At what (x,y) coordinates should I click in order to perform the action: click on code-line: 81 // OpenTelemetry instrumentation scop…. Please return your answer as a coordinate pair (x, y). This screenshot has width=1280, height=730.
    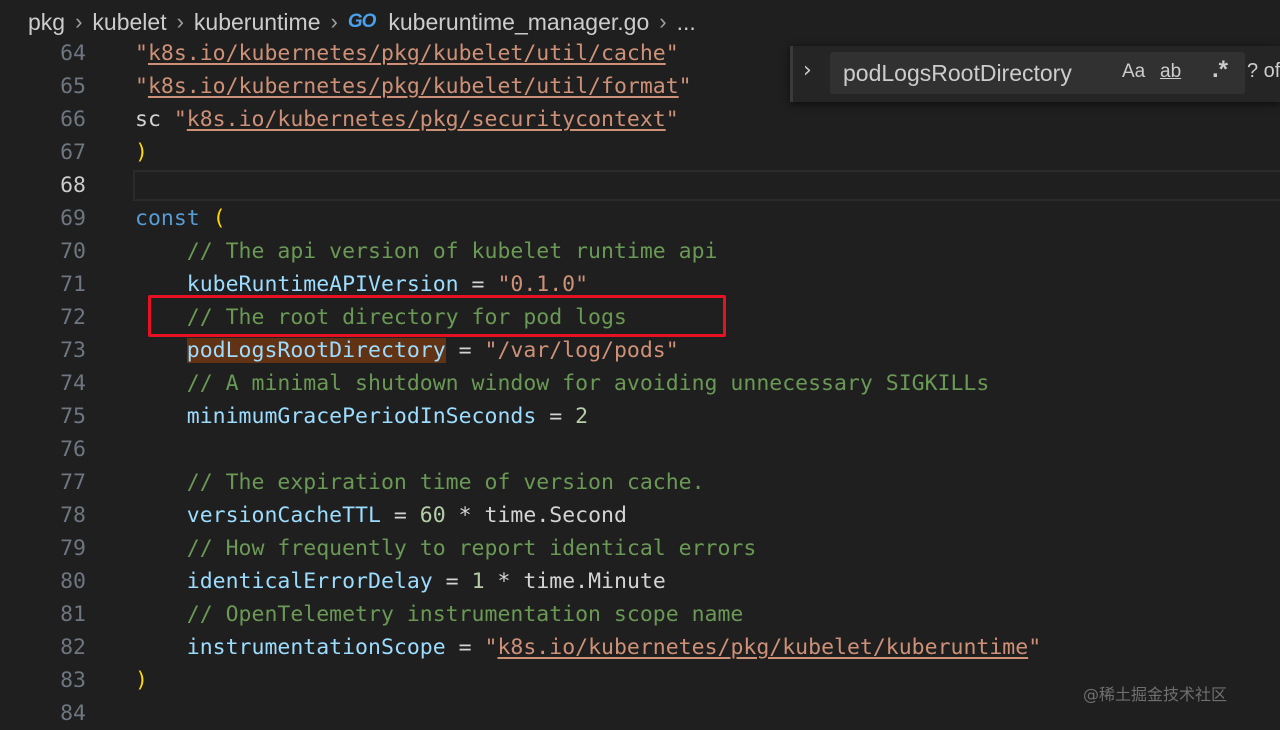
    Looking at the image, I should click on (640, 614).